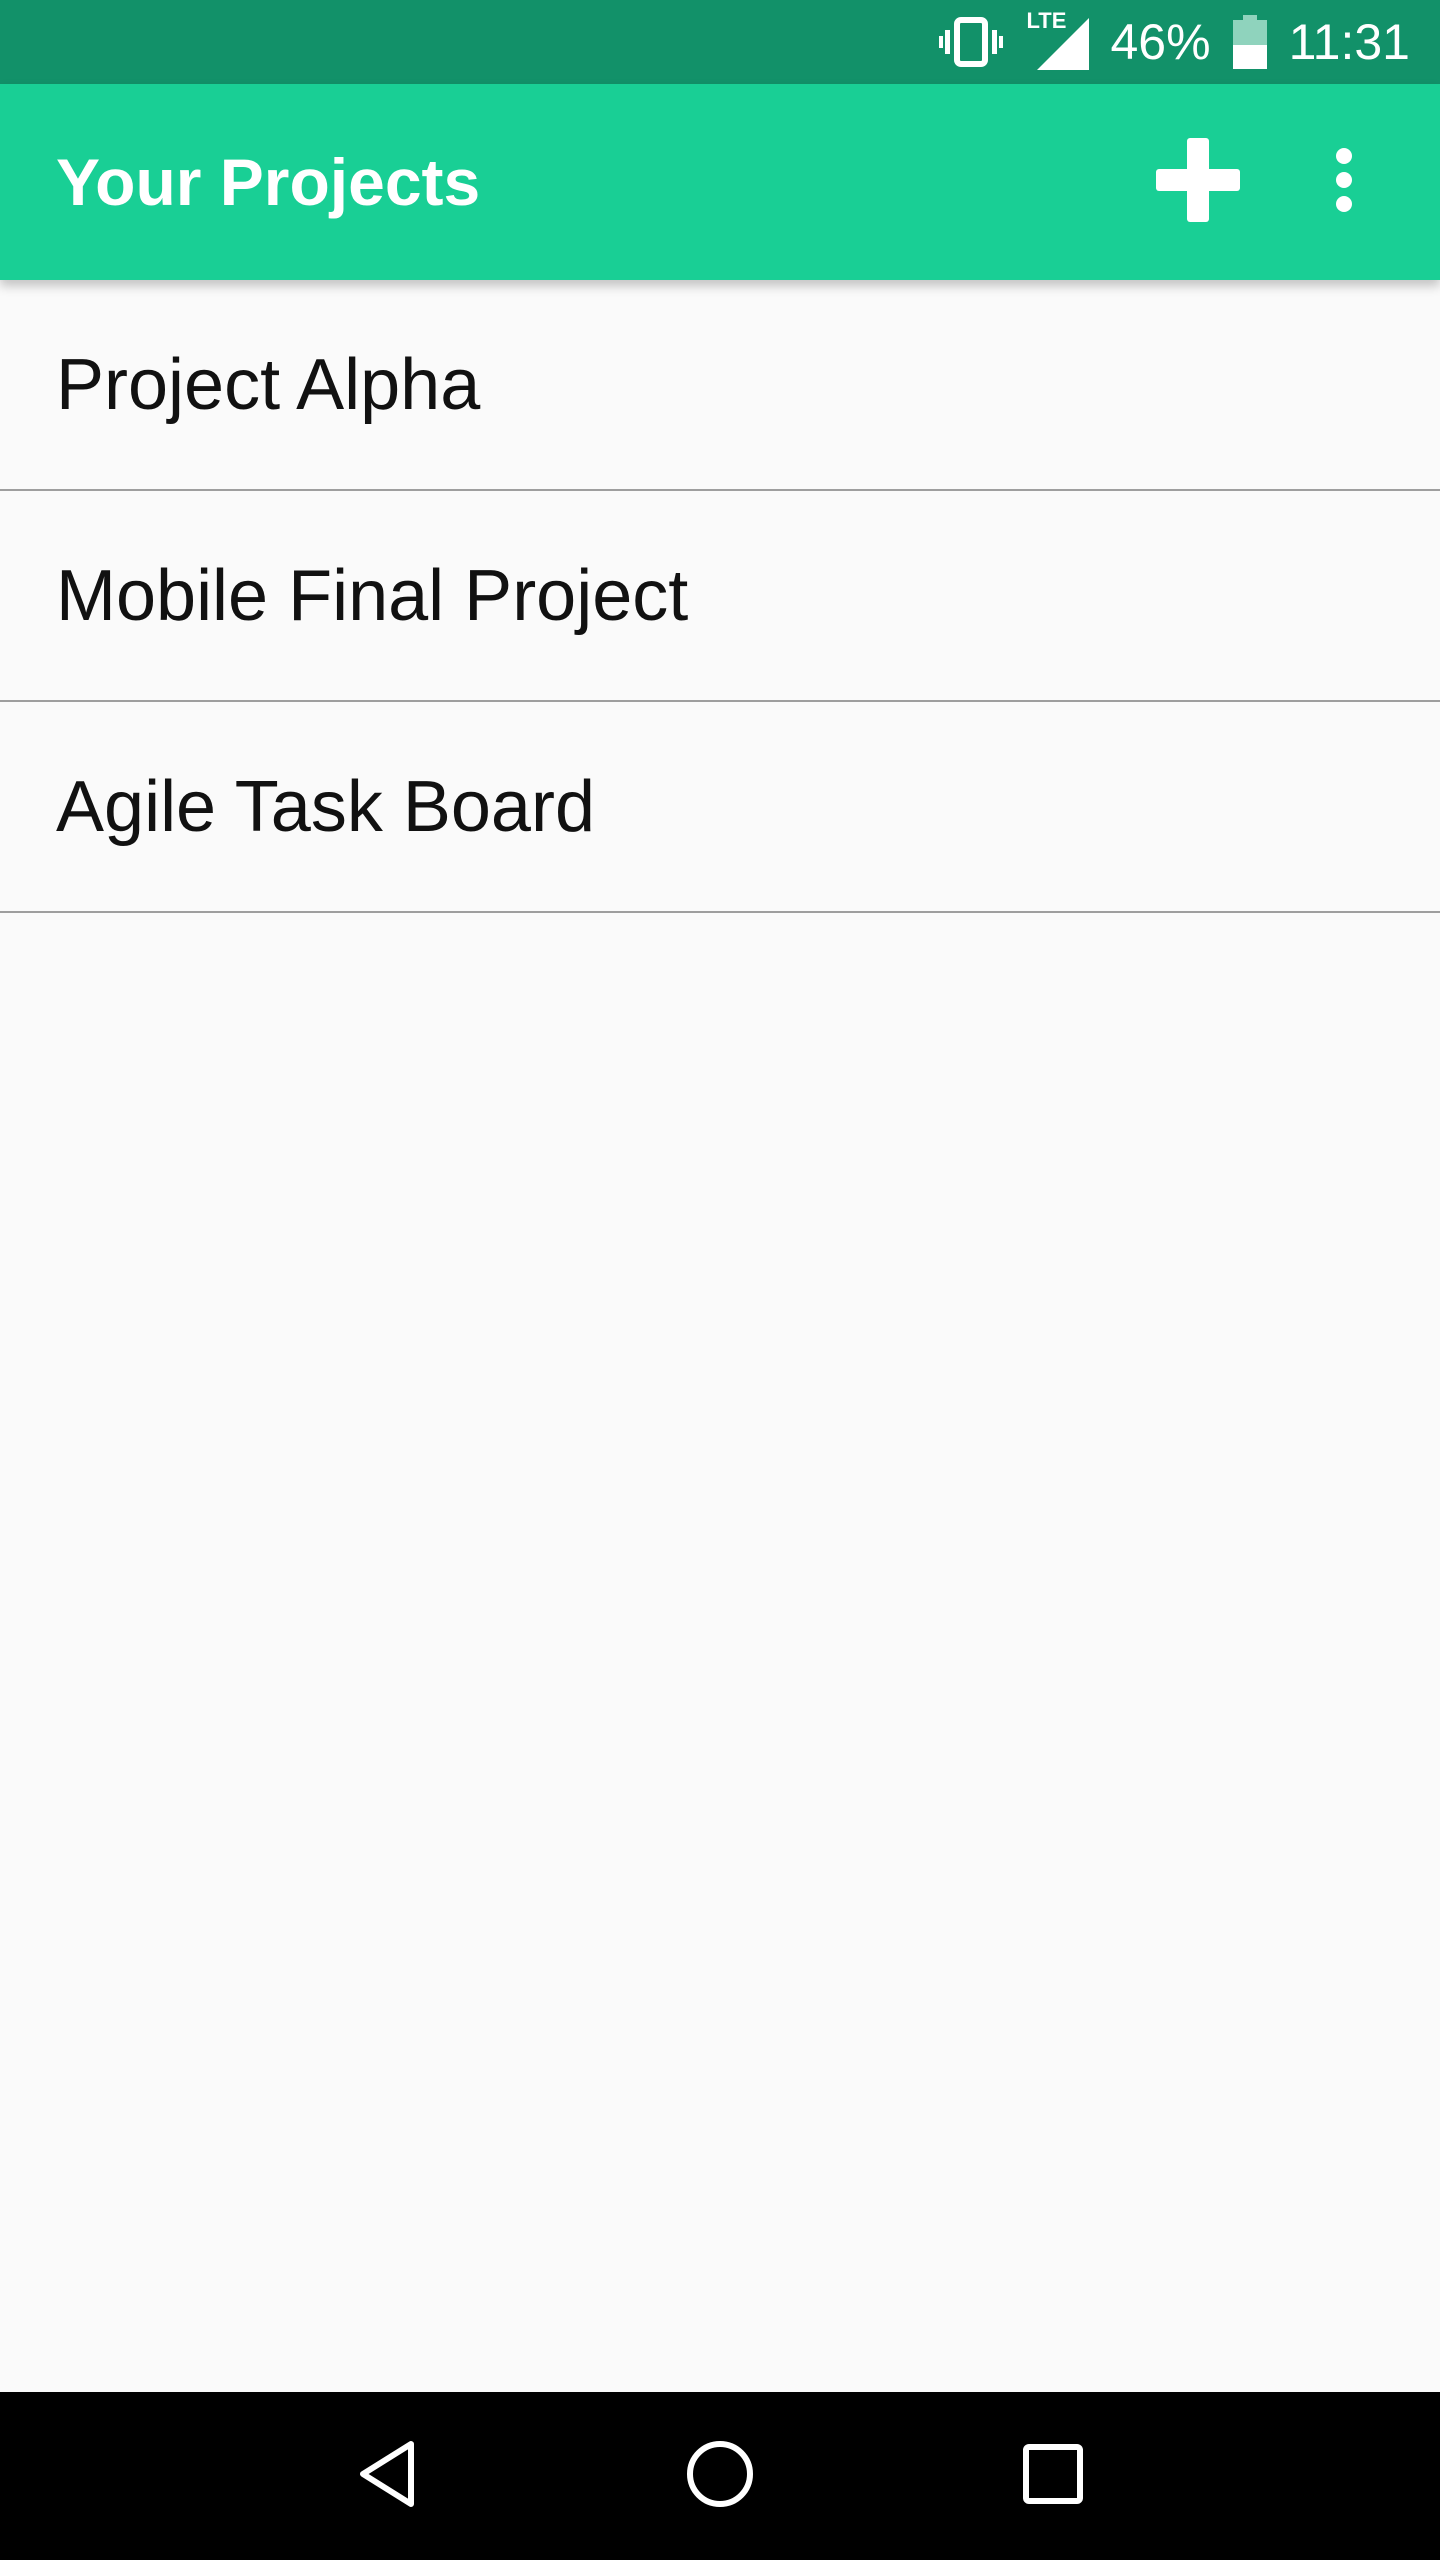 This screenshot has width=1440, height=2560. I want to click on app-bar: Your Projects, so click(720, 182).